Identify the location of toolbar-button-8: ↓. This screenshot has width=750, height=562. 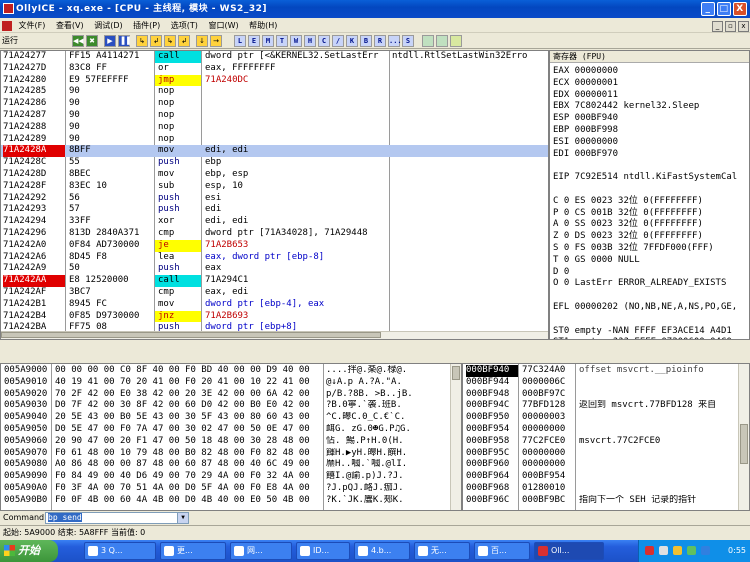
(202, 41).